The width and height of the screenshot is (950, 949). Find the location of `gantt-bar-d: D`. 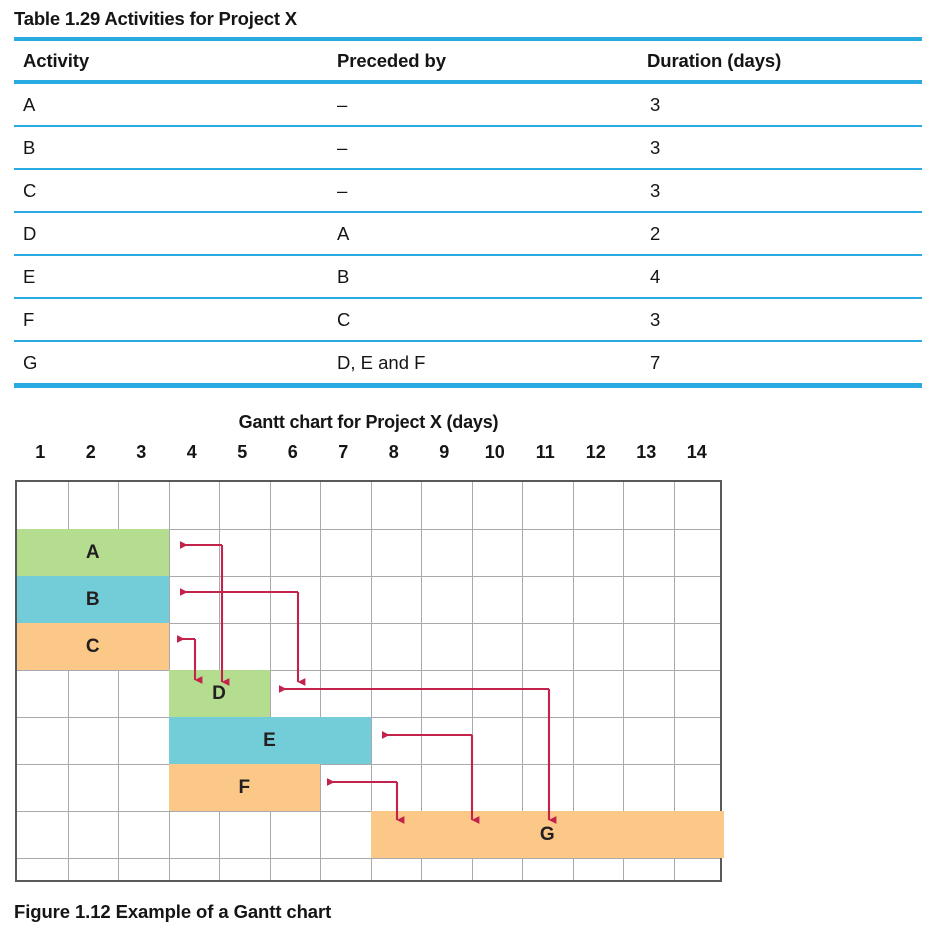

gantt-bar-d: D is located at coordinates (219, 693).